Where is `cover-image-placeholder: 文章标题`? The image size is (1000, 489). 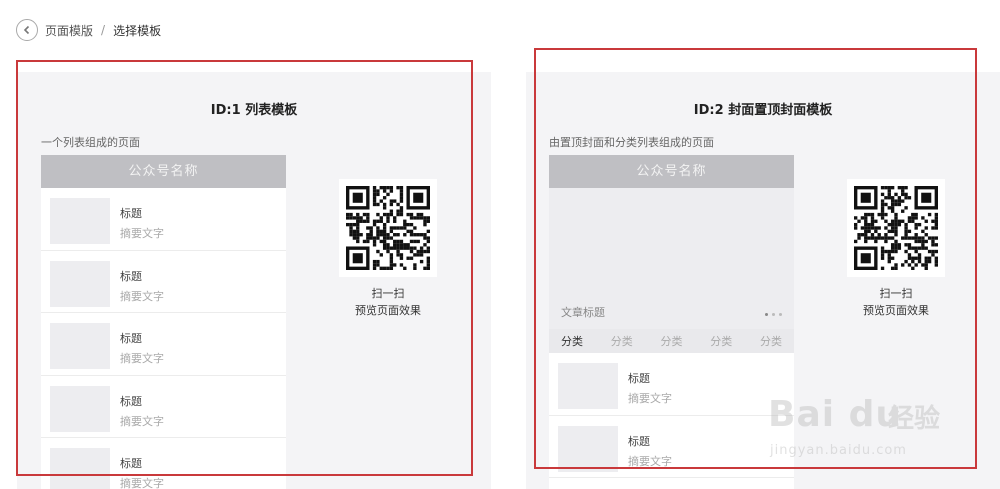
cover-image-placeholder: 文章标题 is located at coordinates (671, 258).